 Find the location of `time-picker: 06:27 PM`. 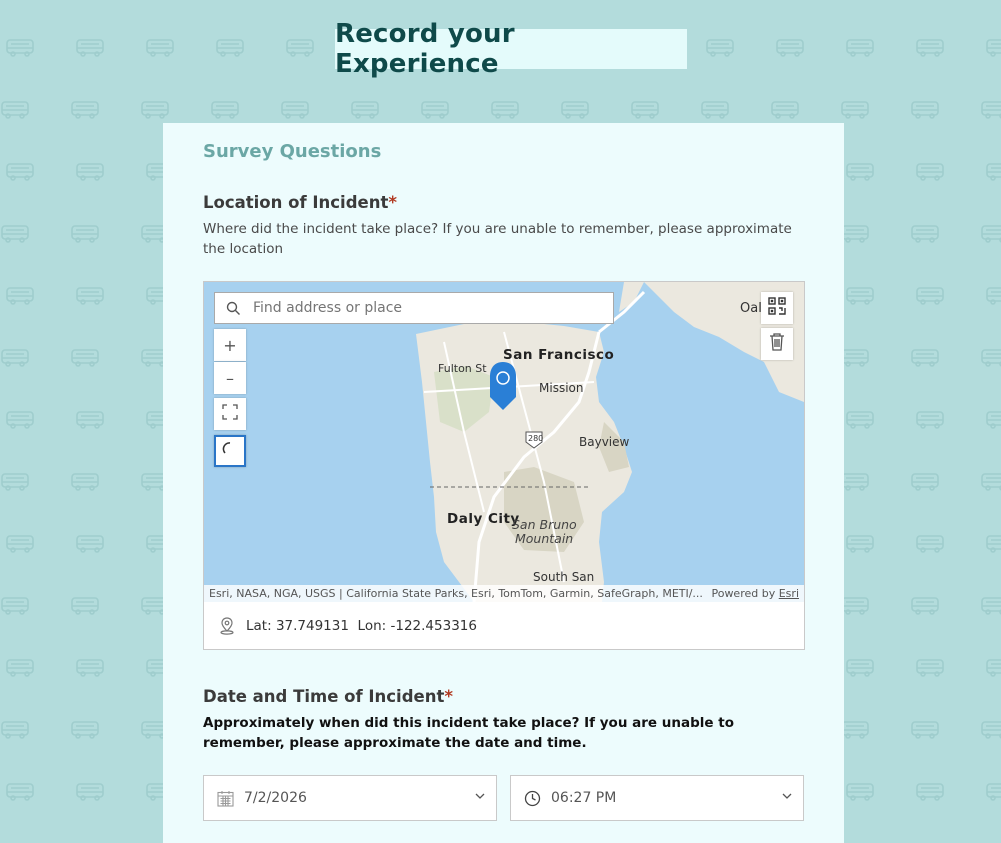

time-picker: 06:27 PM is located at coordinates (657, 798).